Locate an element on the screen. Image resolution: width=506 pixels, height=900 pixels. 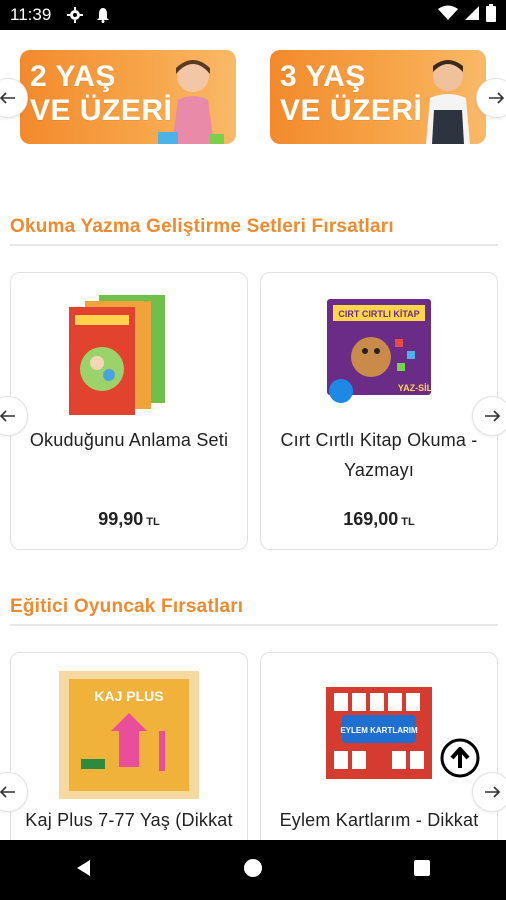
section-title-educational-toys: Eğitici Oyuncak Fırsatları is located at coordinates (127, 606).